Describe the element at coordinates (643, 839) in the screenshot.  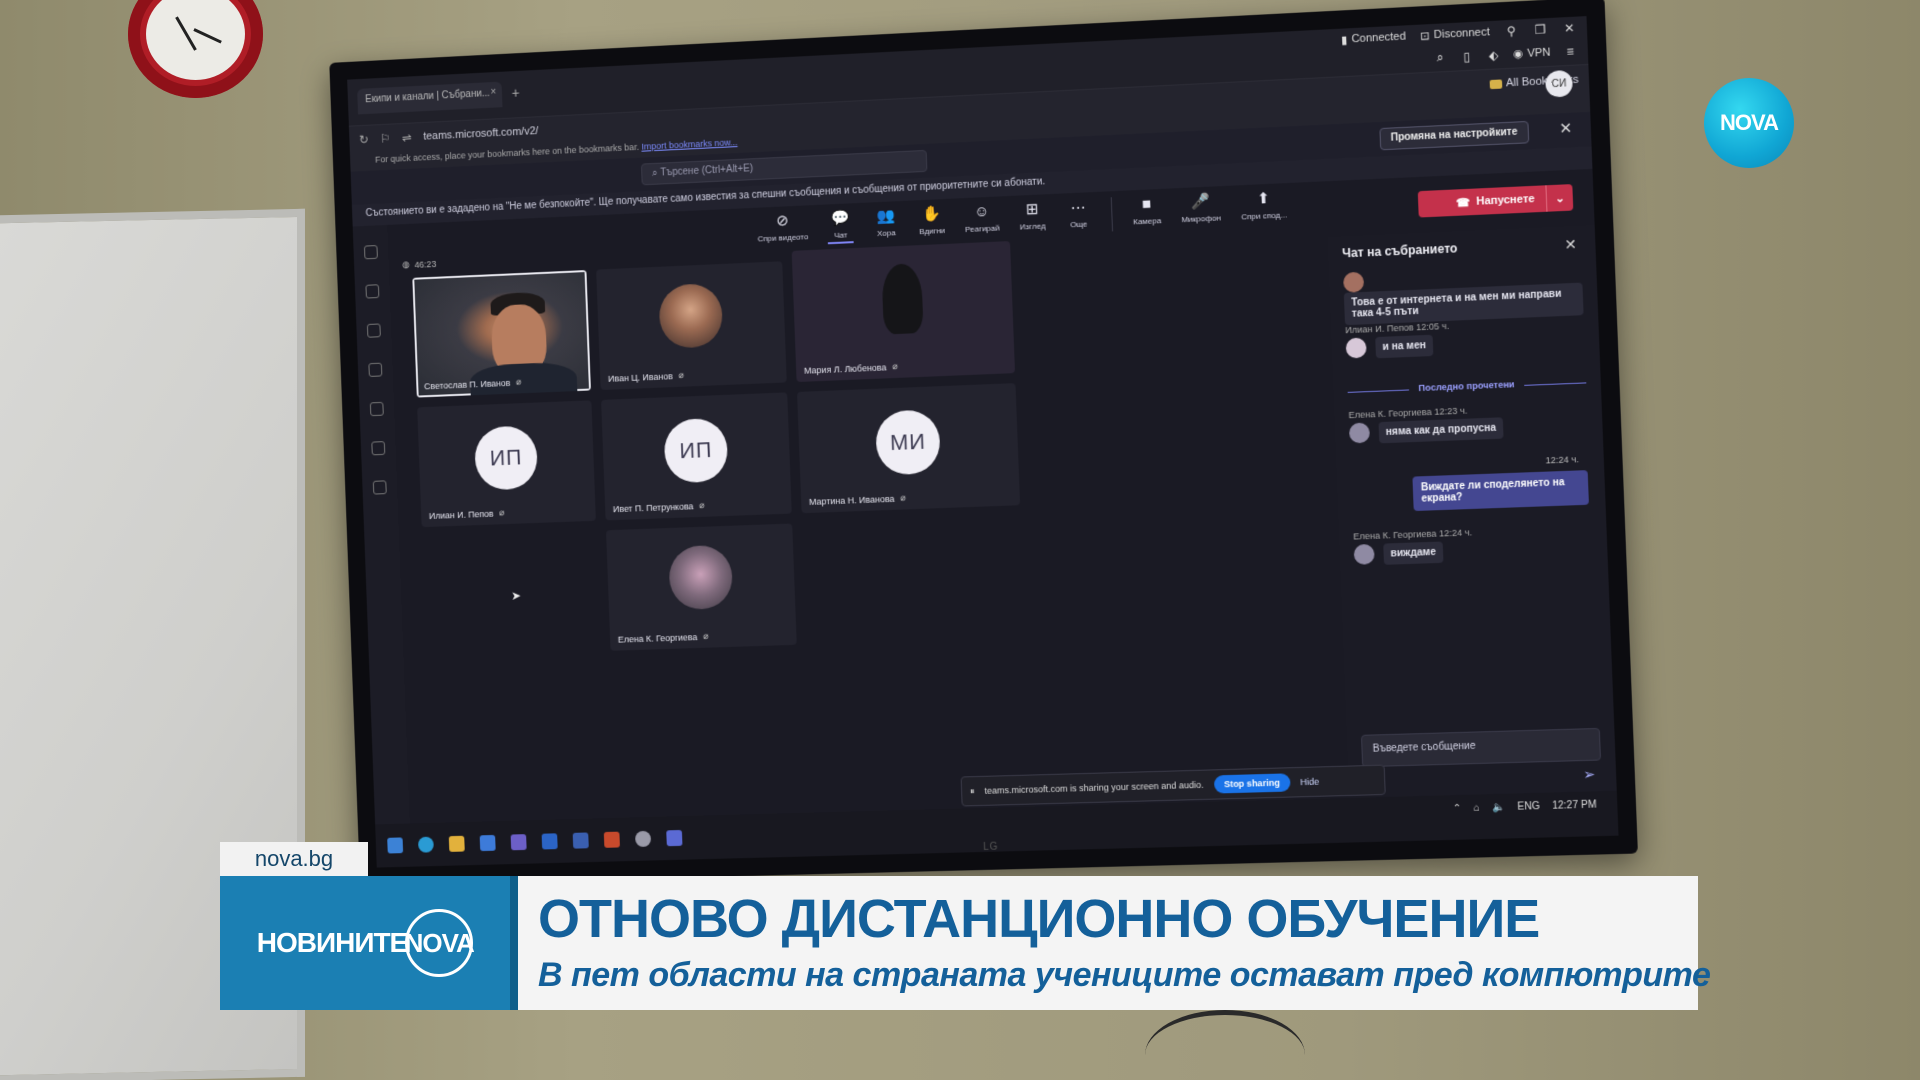
I see `chrome-icon` at that location.